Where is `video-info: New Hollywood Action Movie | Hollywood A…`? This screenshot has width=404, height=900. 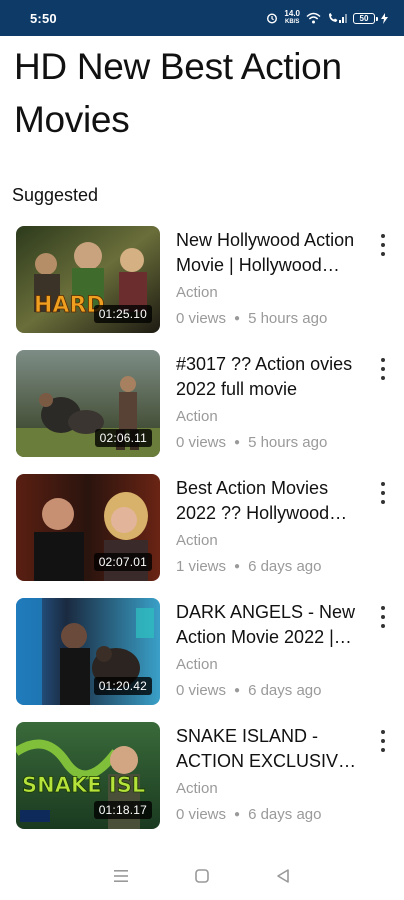
video-info: New Hollywood Action Movie | Hollywood A… is located at coordinates (270, 277).